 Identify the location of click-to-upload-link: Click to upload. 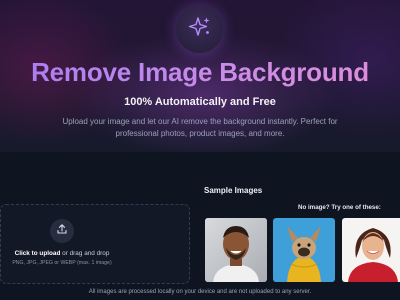
(38, 253).